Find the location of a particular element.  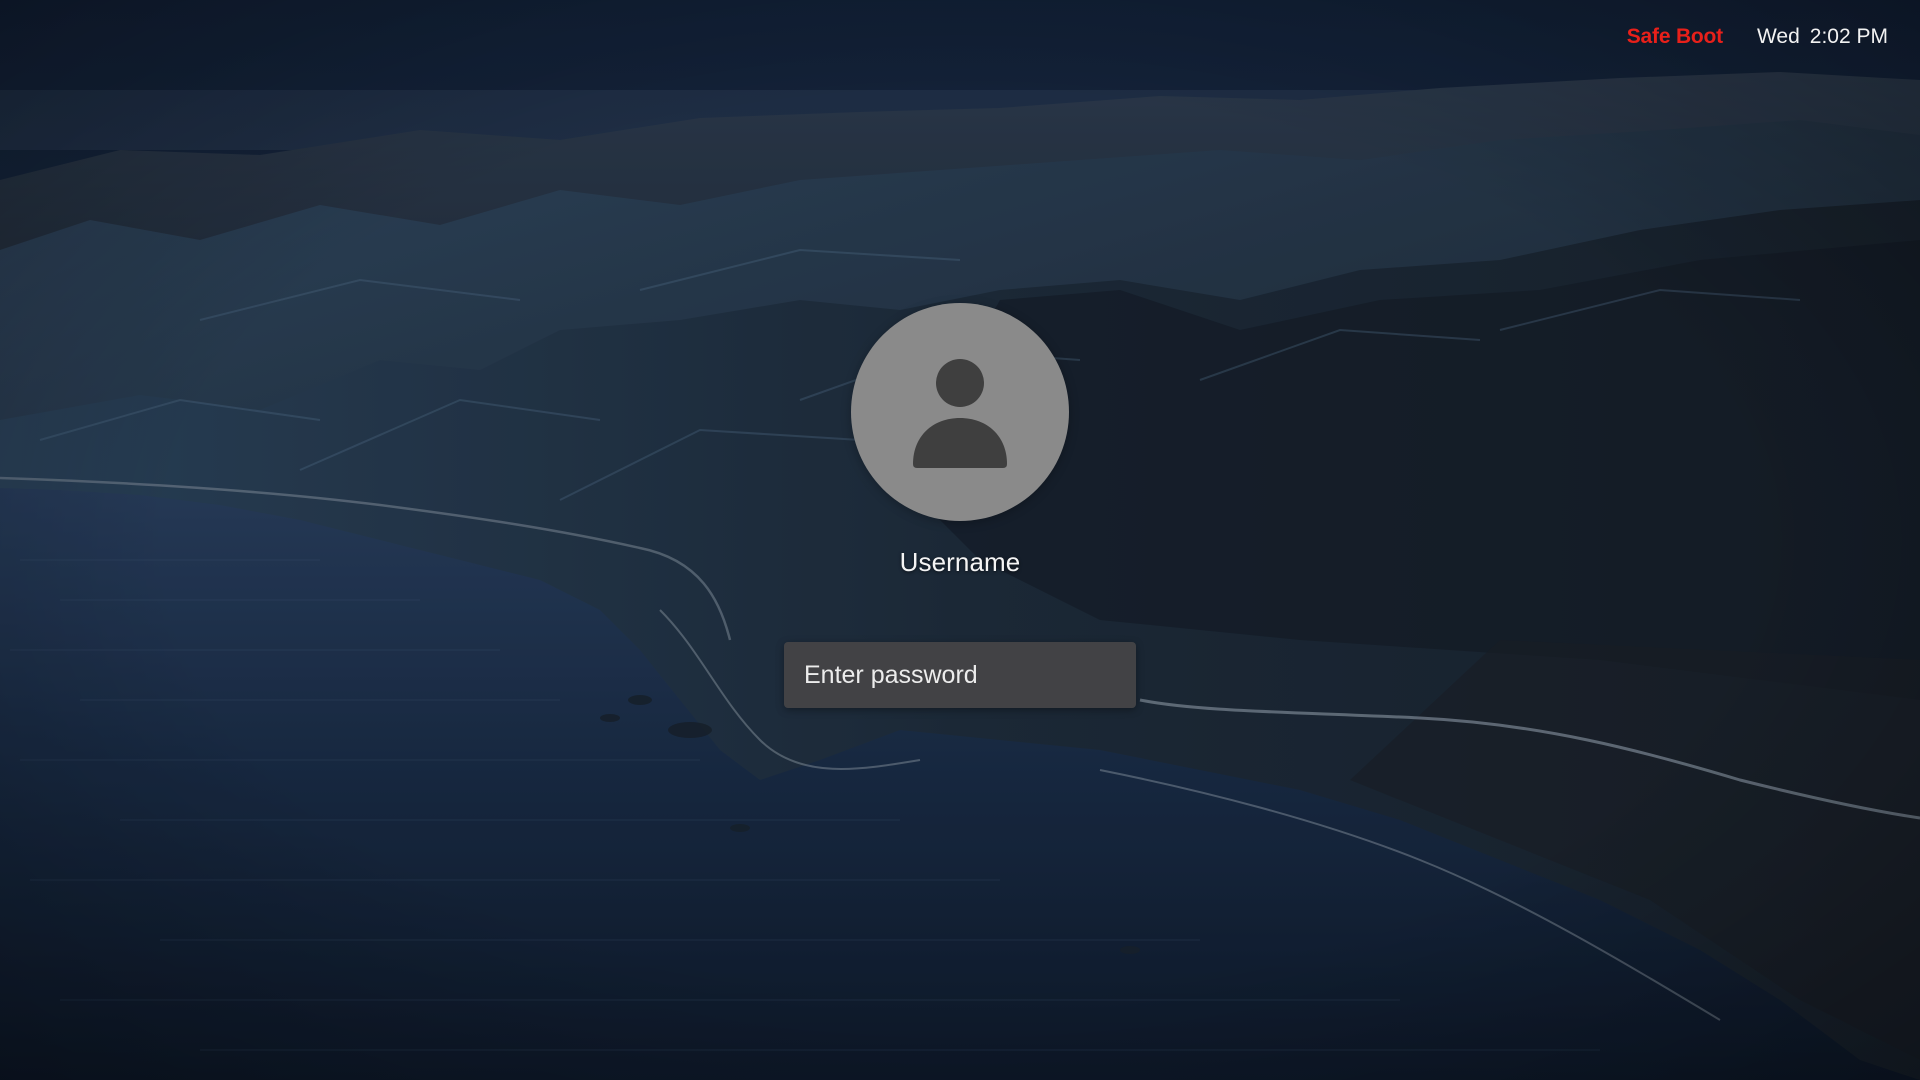

password-input is located at coordinates (960, 675).